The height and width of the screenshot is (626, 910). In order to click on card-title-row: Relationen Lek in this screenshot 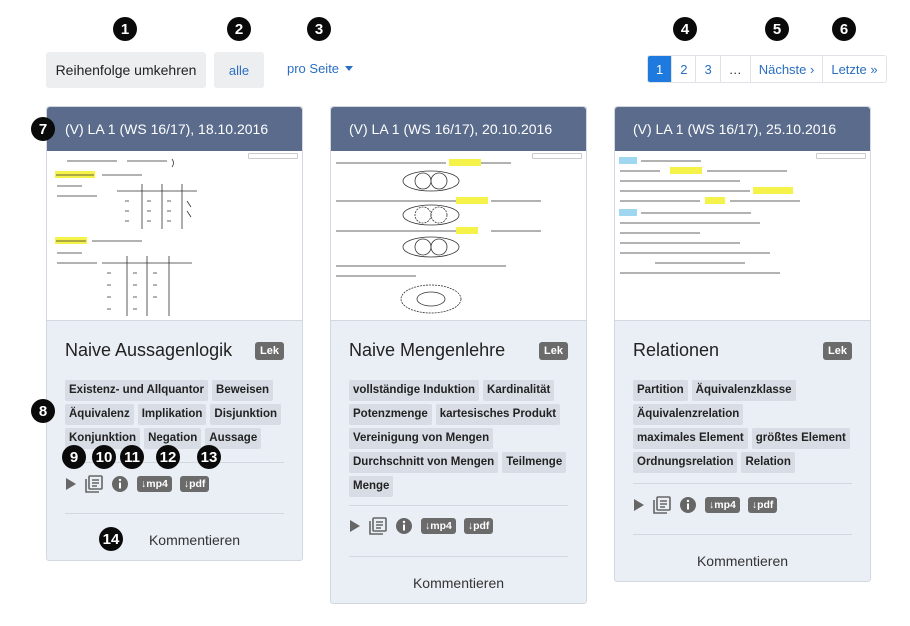, I will do `click(742, 350)`.